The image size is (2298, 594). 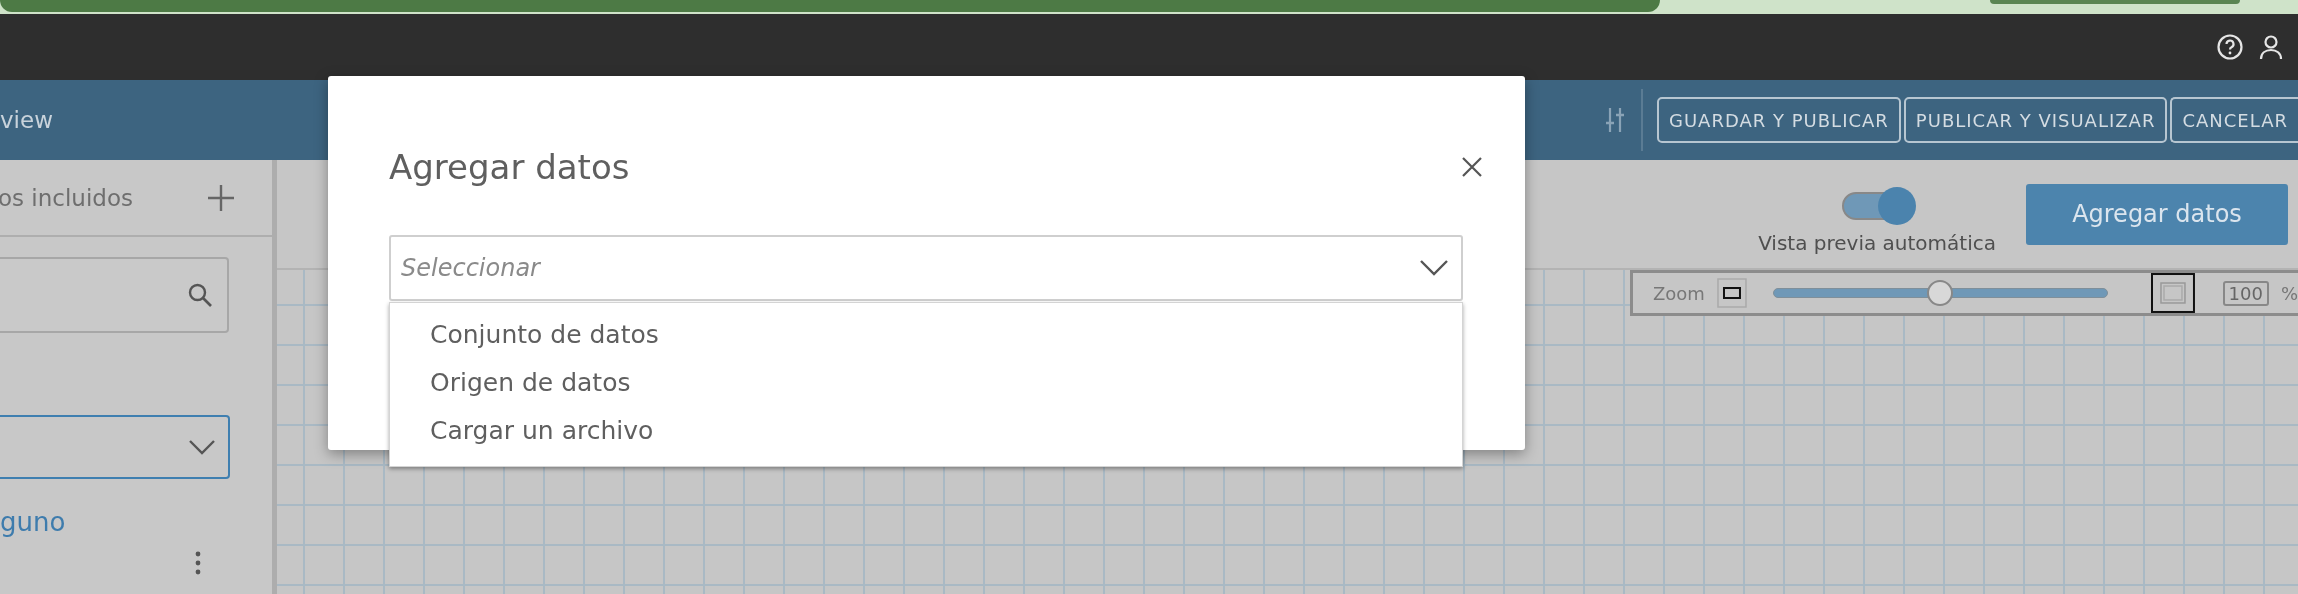 I want to click on search-icon, so click(x=200, y=295).